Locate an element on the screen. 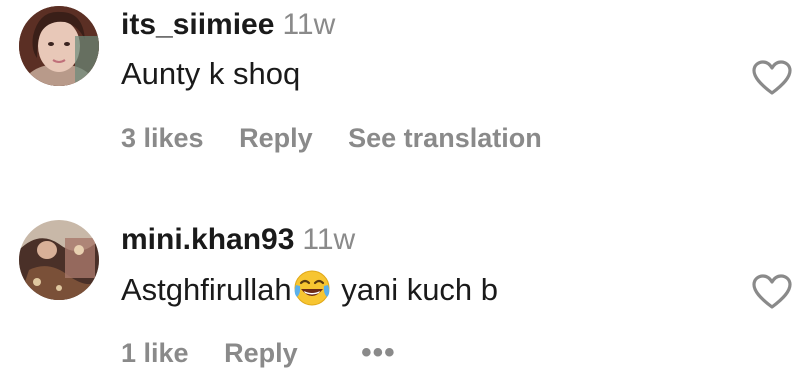 The width and height of the screenshot is (807, 376). comment-actions: 1 like Reply ••• is located at coordinates (258, 353).